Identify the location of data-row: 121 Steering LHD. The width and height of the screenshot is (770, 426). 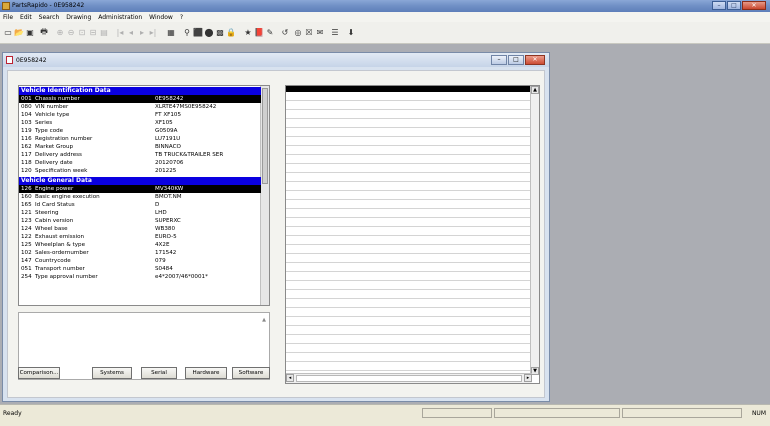
(140, 213).